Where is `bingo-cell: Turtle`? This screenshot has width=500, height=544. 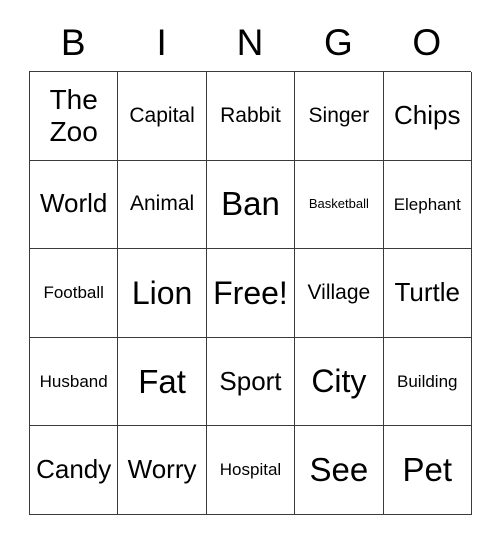
bingo-cell: Turtle is located at coordinates (427, 293).